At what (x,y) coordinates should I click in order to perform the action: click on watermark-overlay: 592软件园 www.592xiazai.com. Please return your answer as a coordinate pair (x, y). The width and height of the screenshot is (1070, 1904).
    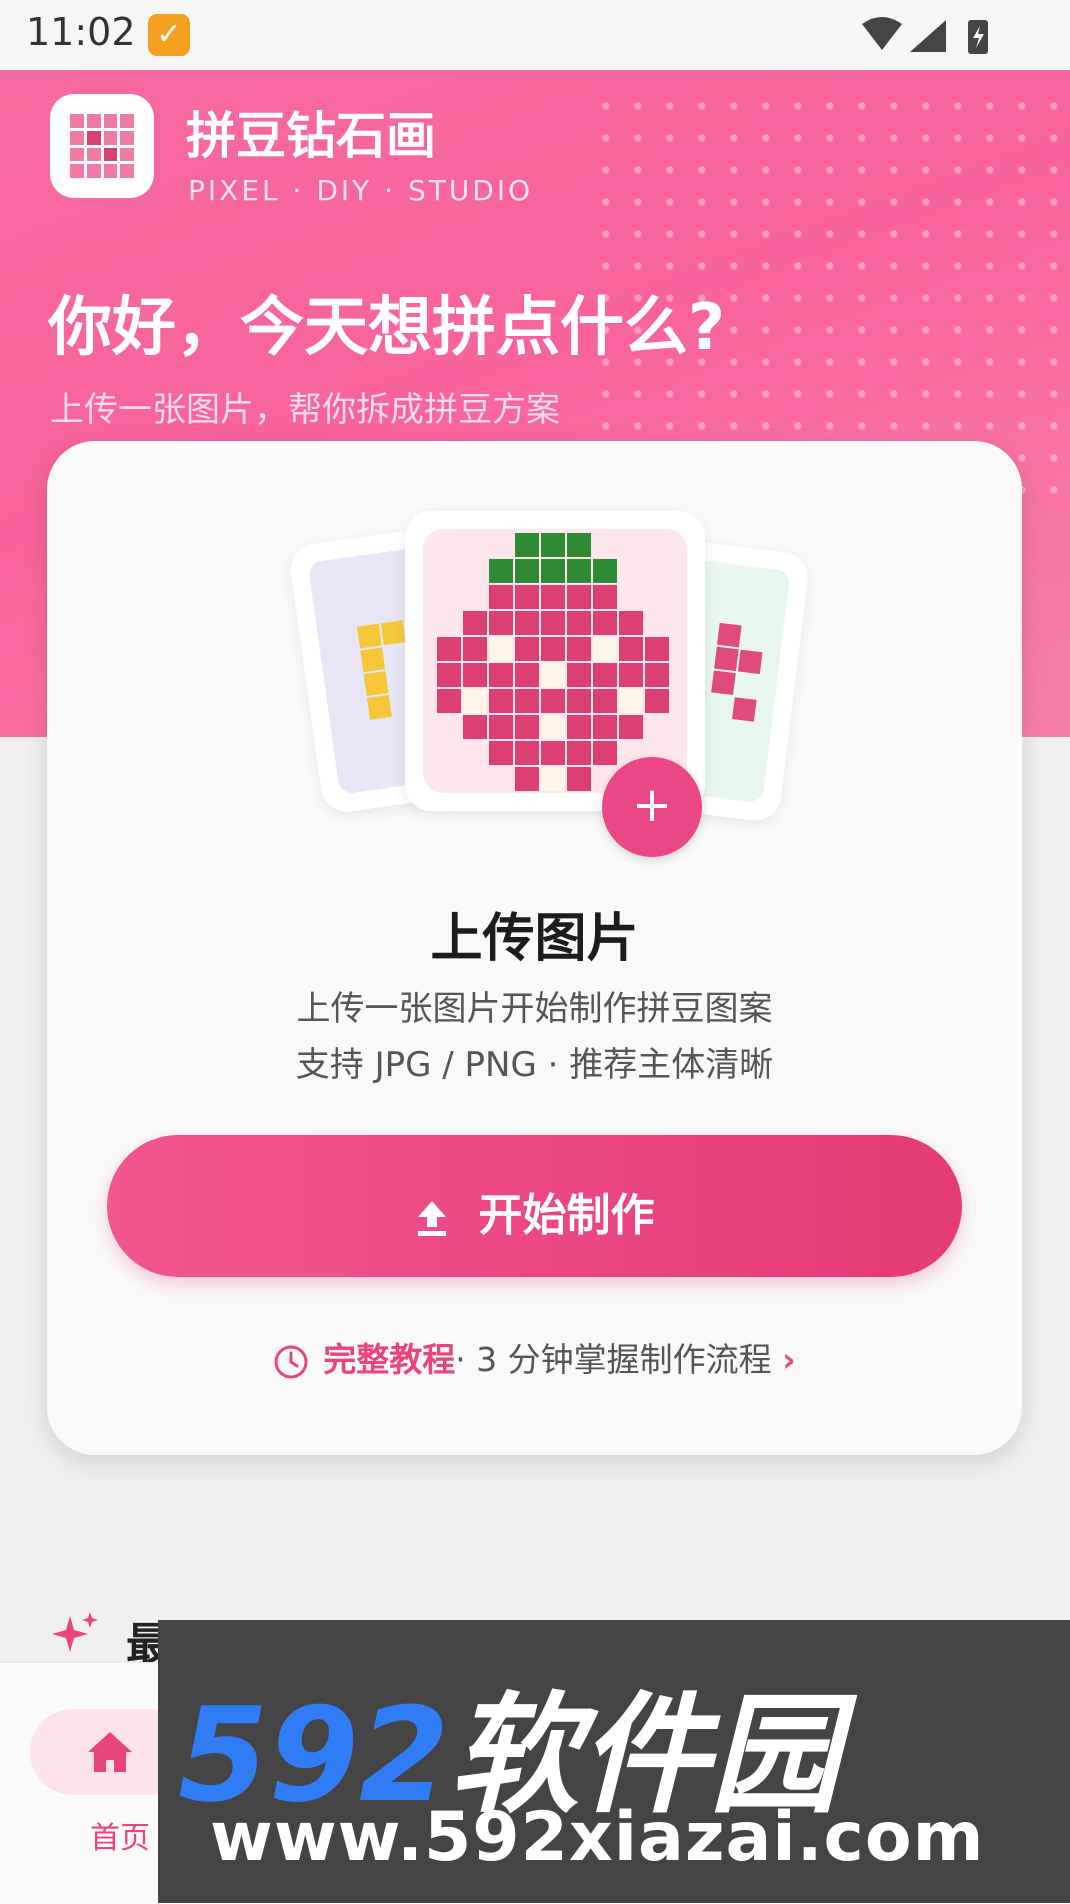
    Looking at the image, I should click on (614, 1761).